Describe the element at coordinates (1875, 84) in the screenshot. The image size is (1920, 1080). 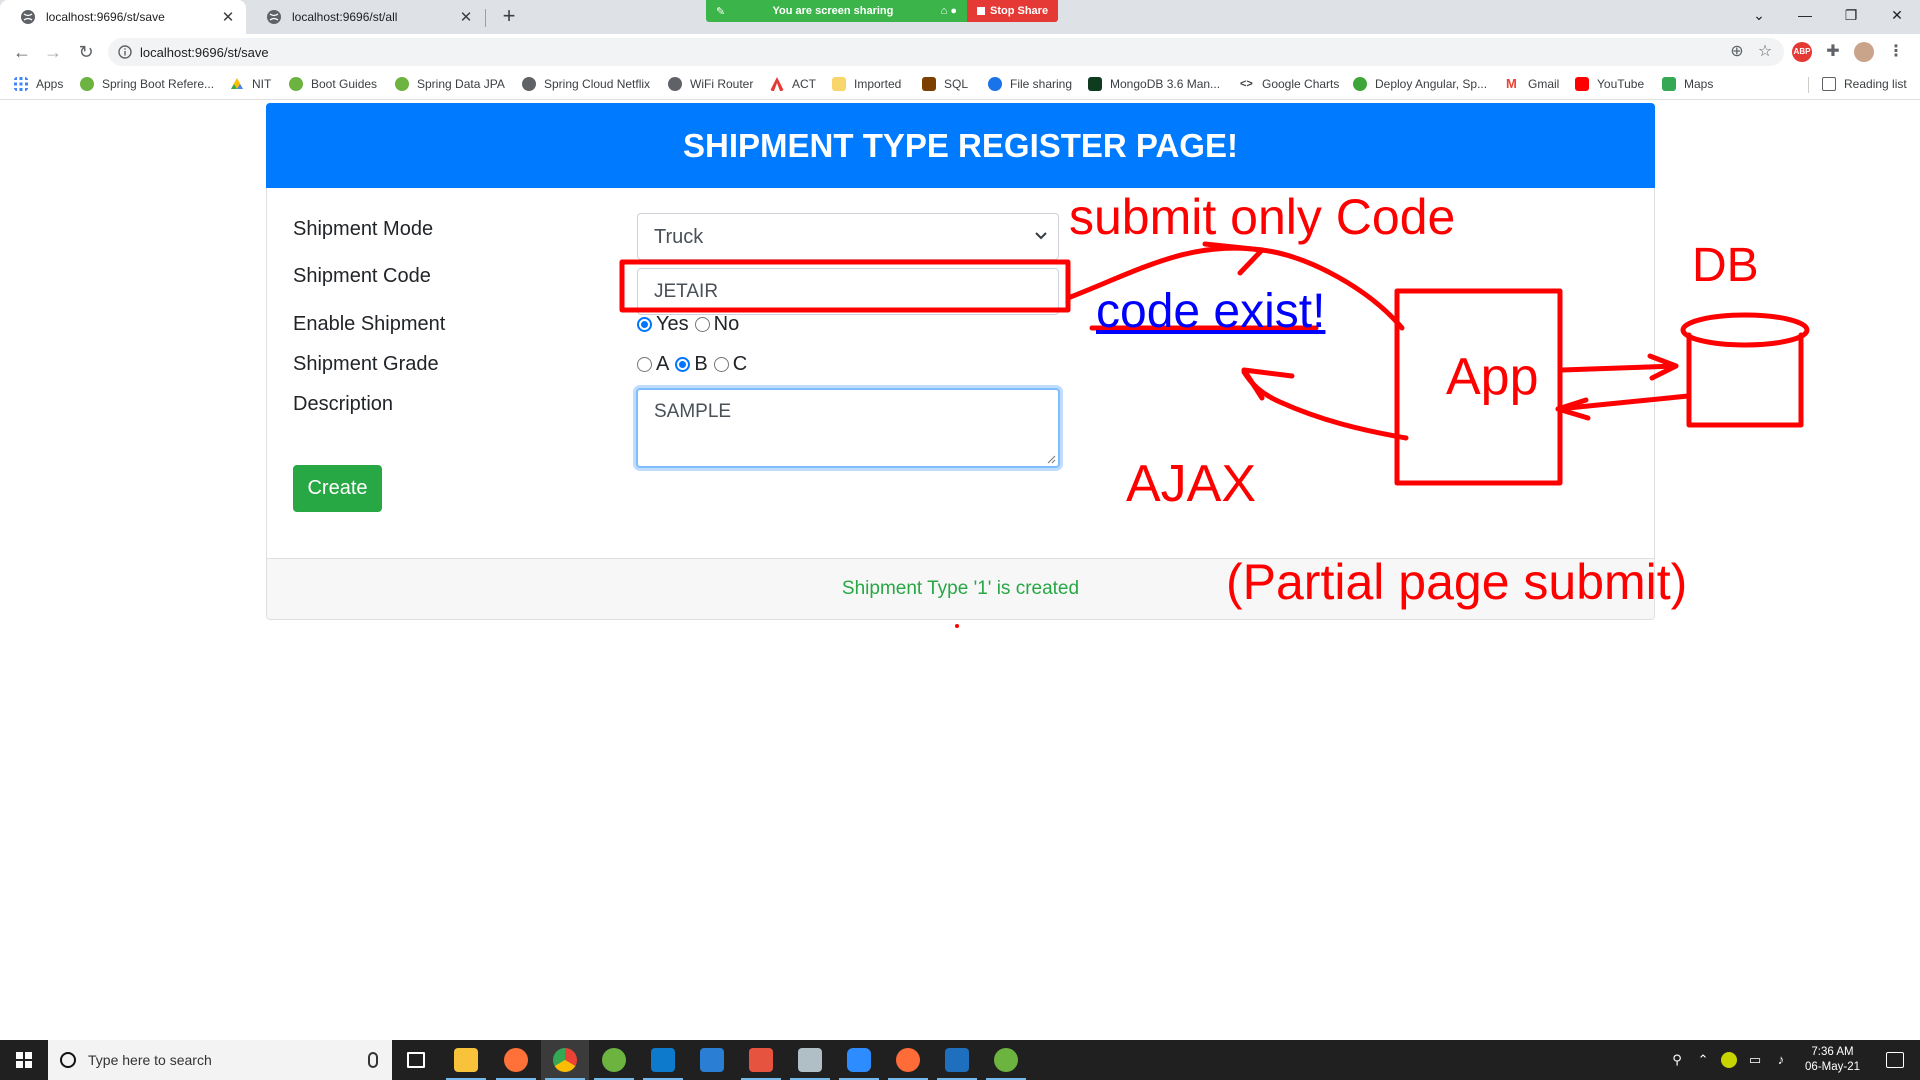
I see `reading-list-label: Reading list` at that location.